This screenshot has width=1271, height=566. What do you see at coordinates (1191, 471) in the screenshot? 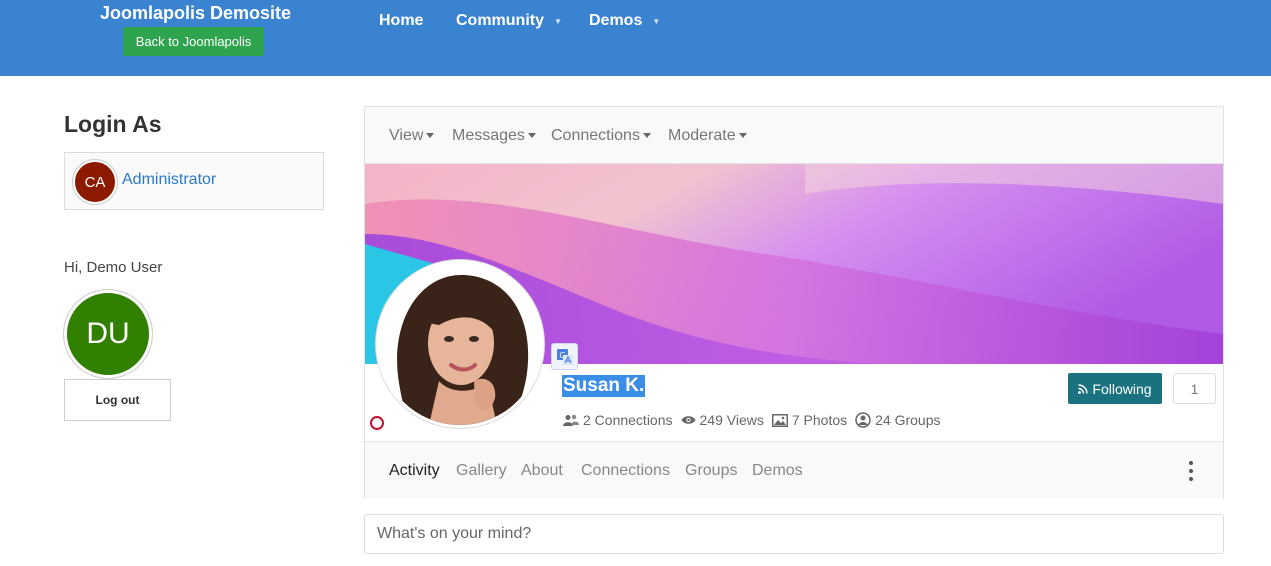
I see `more-vertical-icon` at bounding box center [1191, 471].